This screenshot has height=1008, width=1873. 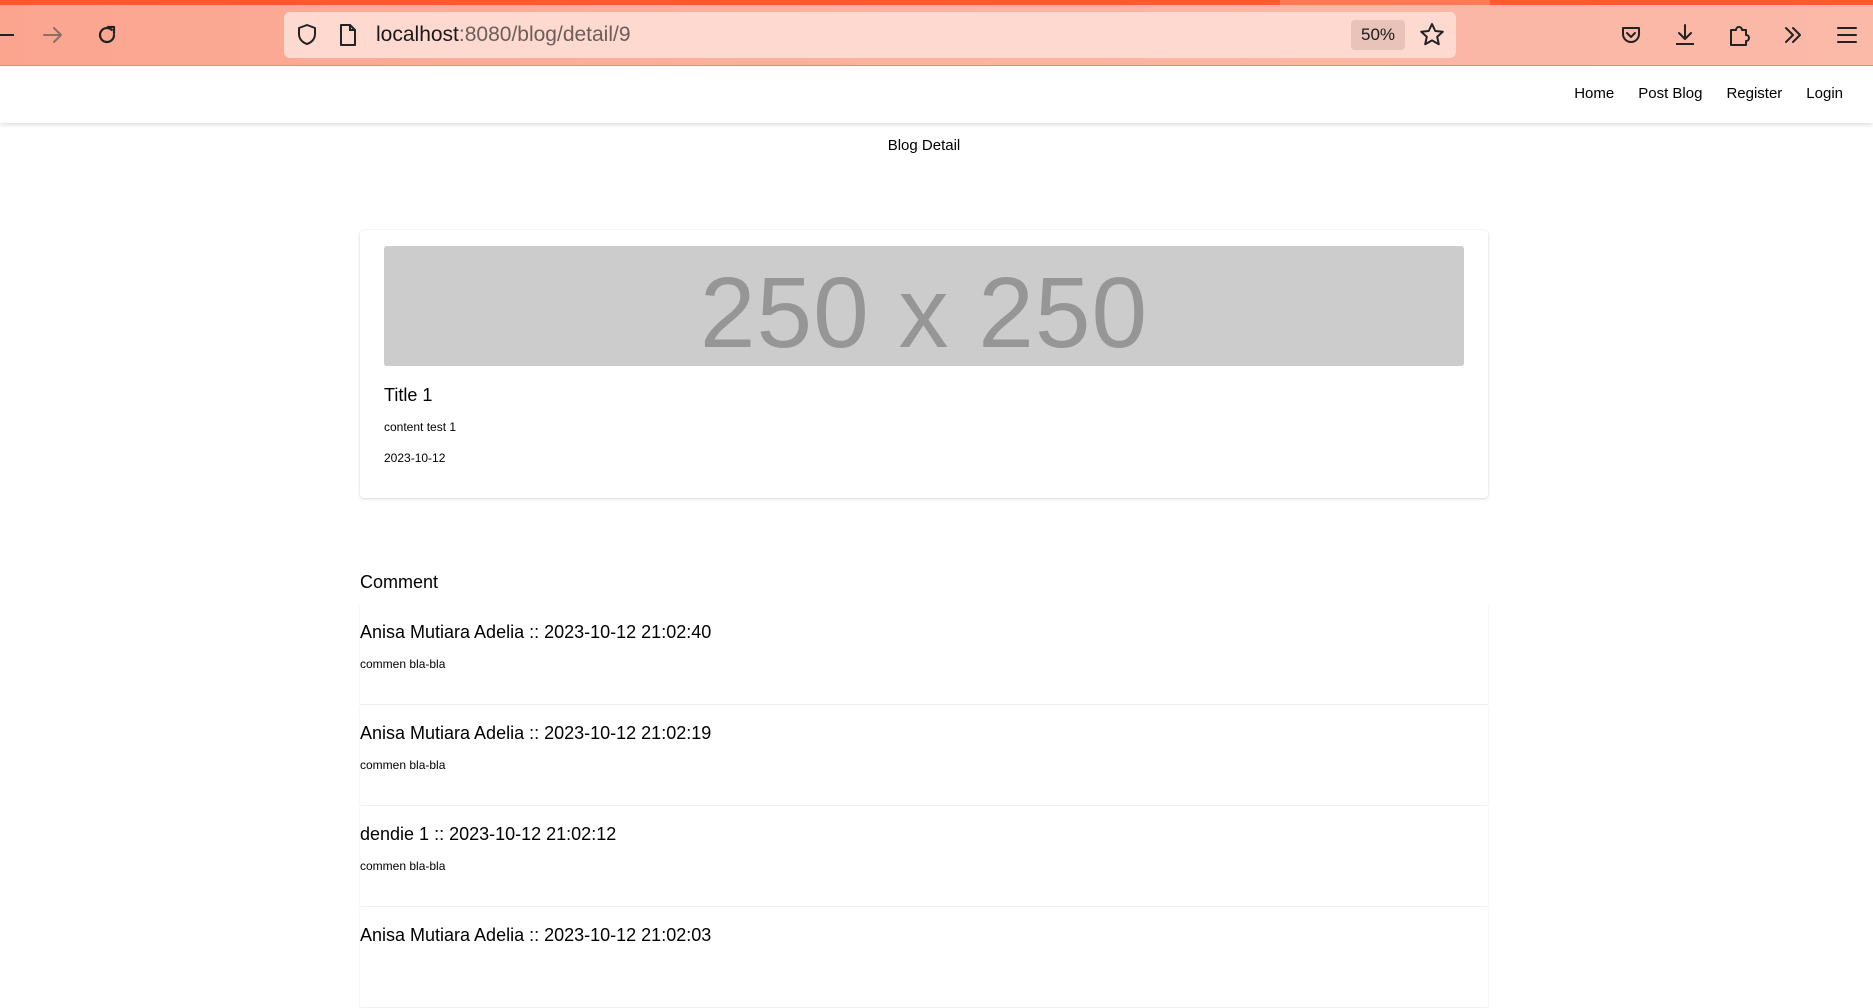 What do you see at coordinates (307, 37) in the screenshot?
I see `shield-icon` at bounding box center [307, 37].